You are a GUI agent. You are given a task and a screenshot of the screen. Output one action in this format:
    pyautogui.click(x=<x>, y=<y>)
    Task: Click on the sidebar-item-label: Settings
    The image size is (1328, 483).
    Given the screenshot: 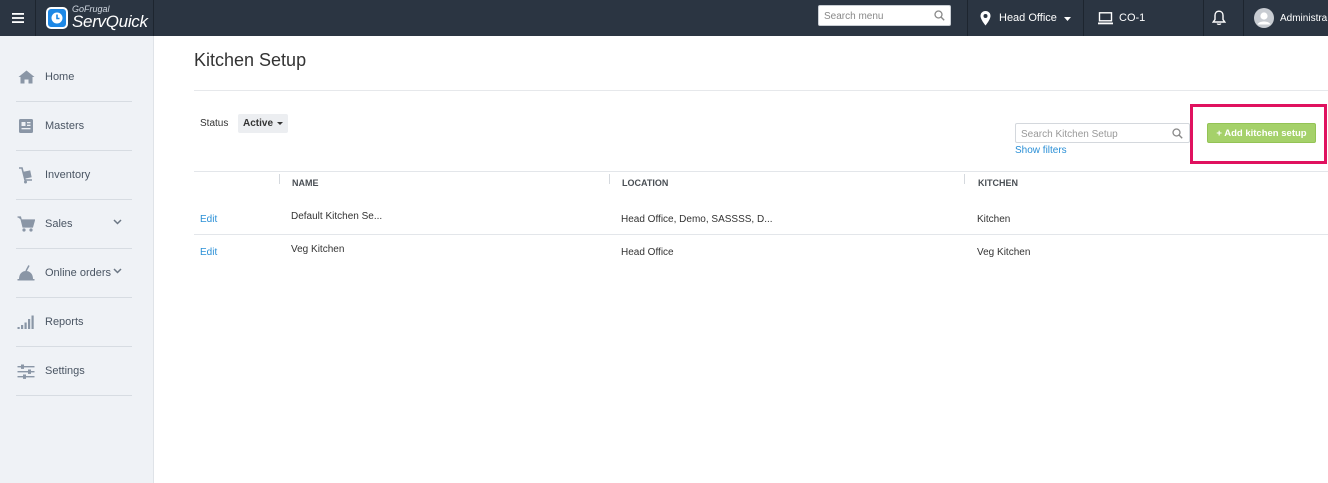 What is the action you would take?
    pyautogui.click(x=65, y=371)
    